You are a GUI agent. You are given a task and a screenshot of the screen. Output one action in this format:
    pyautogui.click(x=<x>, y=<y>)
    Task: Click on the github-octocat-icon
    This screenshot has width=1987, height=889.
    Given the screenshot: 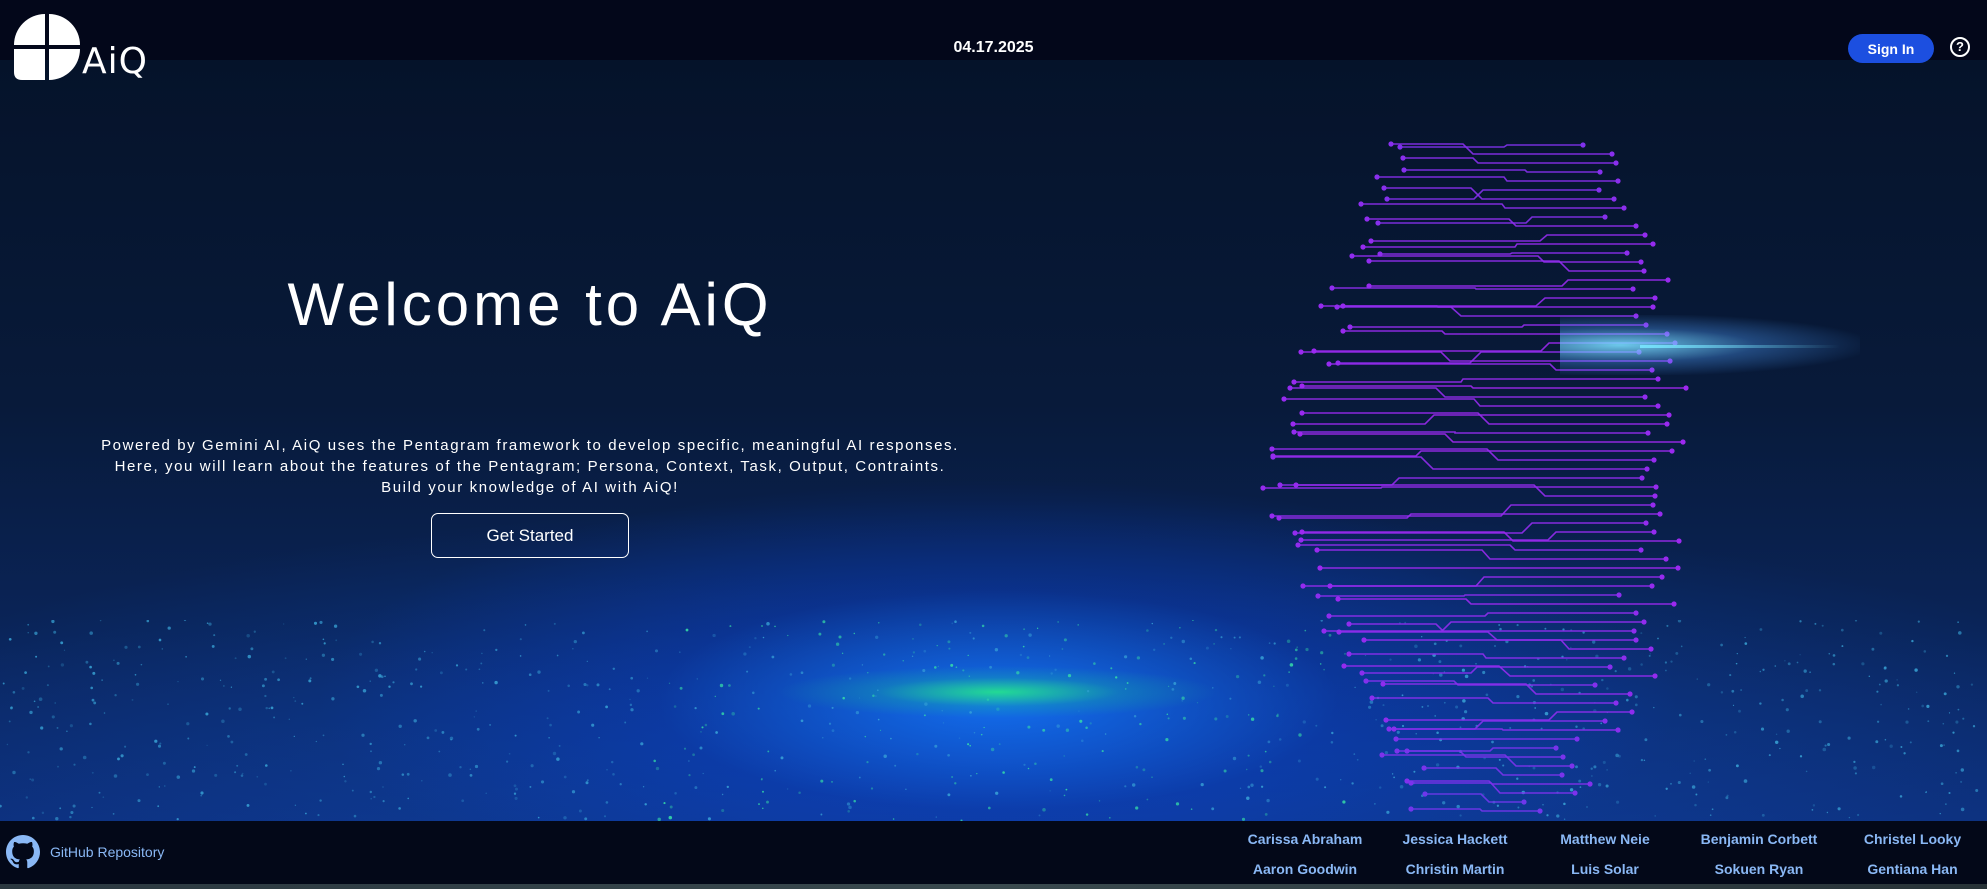 What is the action you would take?
    pyautogui.click(x=23, y=852)
    